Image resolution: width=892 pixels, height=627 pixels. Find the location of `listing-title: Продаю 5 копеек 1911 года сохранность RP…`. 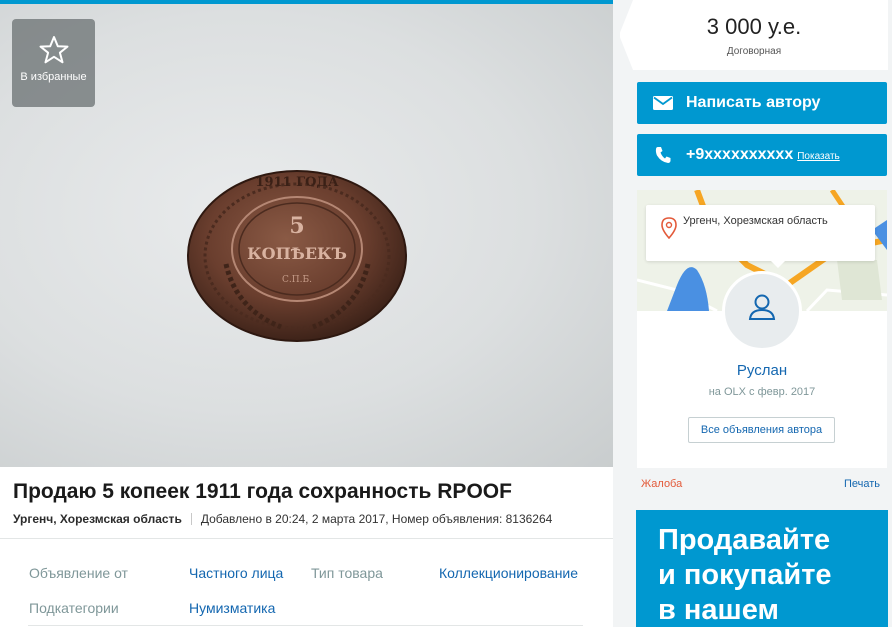

listing-title: Продаю 5 копеек 1911 года сохранность RP… is located at coordinates (262, 491).